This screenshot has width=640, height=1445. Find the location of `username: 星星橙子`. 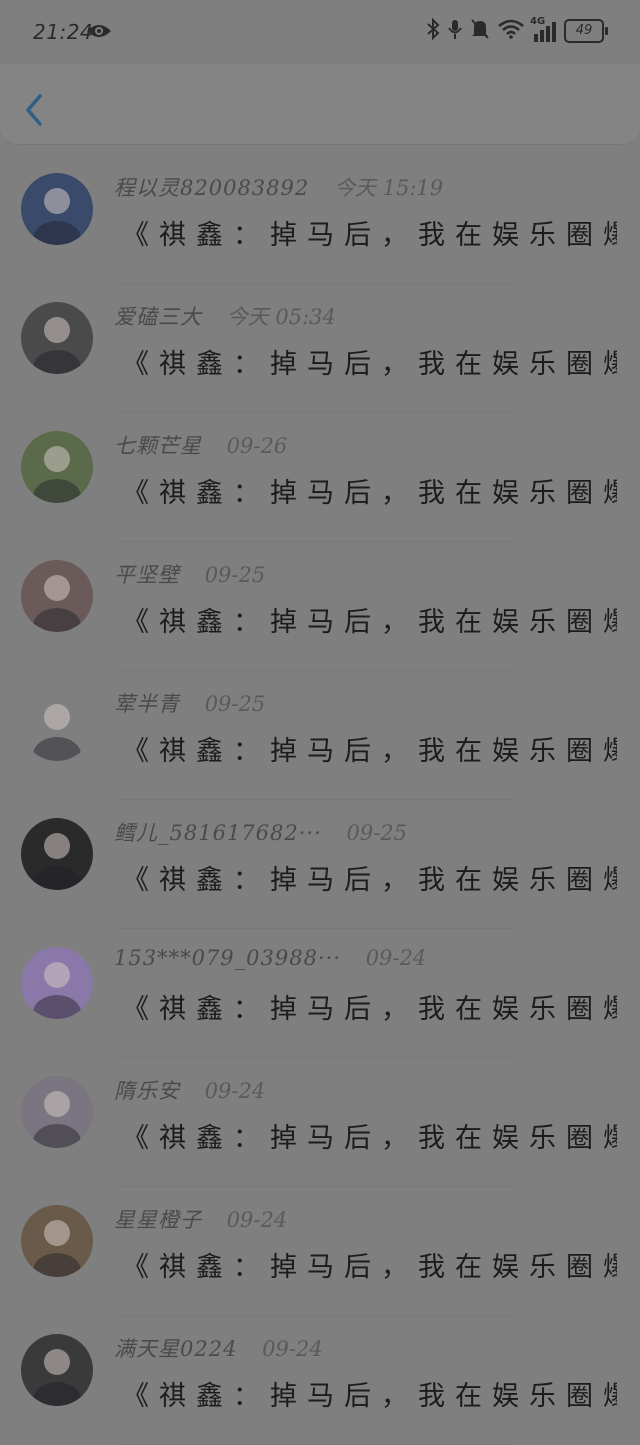

username: 星星橙子 is located at coordinates (158, 1220).